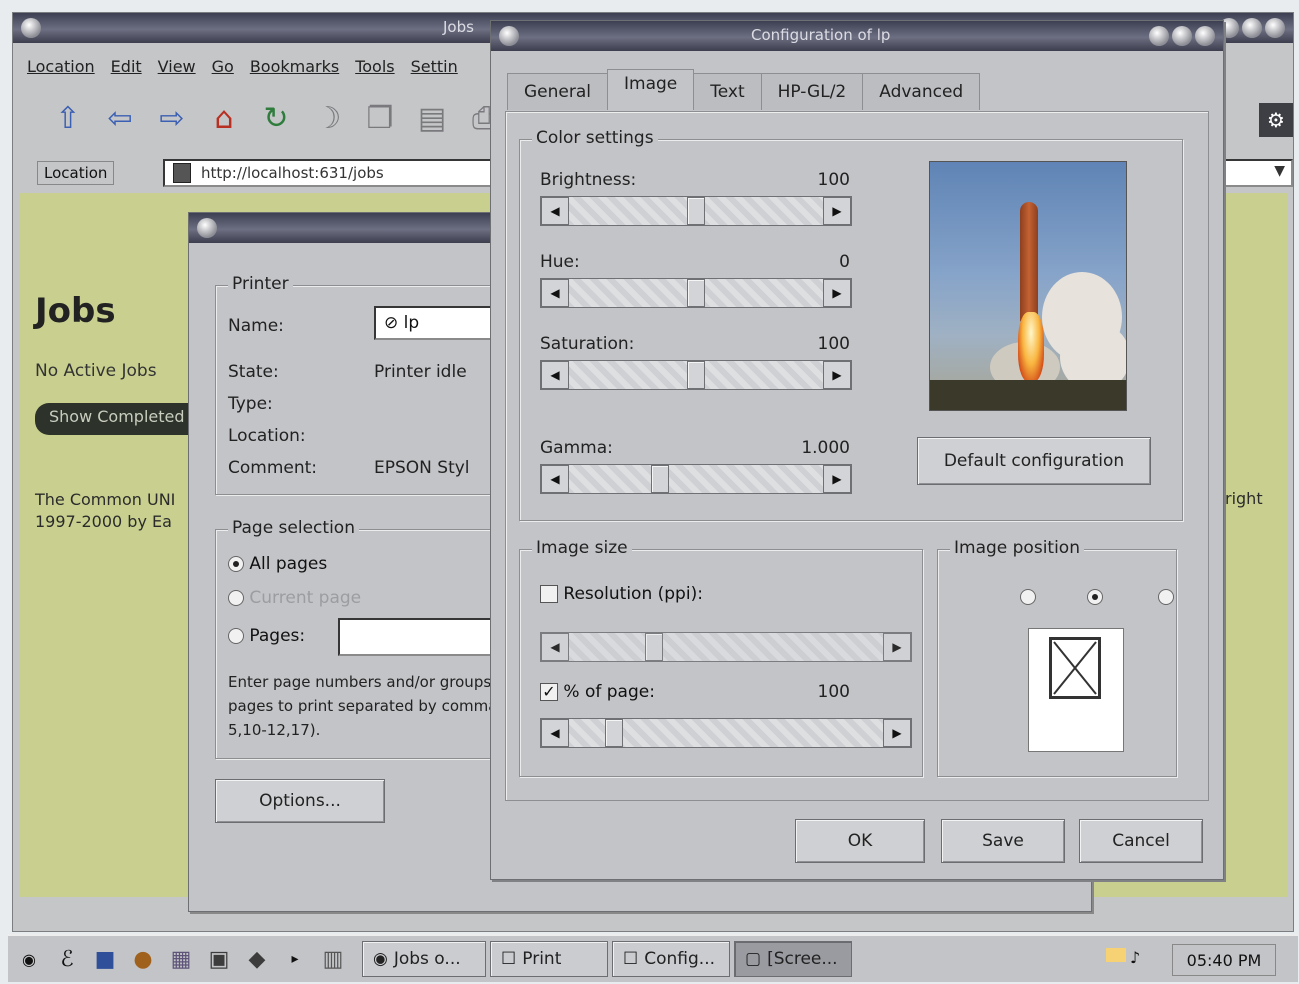 The image size is (1299, 984). What do you see at coordinates (726, 647) in the screenshot?
I see `resolution-slider: ◀ ▶` at bounding box center [726, 647].